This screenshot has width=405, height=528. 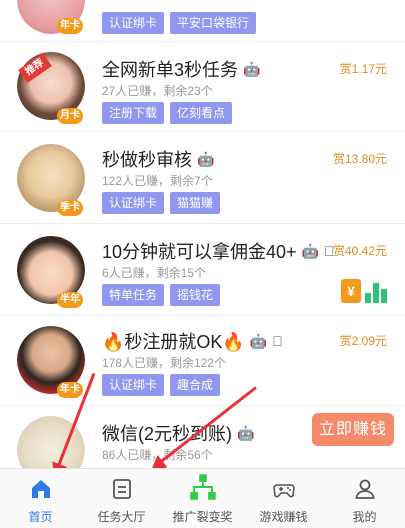 What do you see at coordinates (70, 116) in the screenshot?
I see `membership-badge: 月卡` at bounding box center [70, 116].